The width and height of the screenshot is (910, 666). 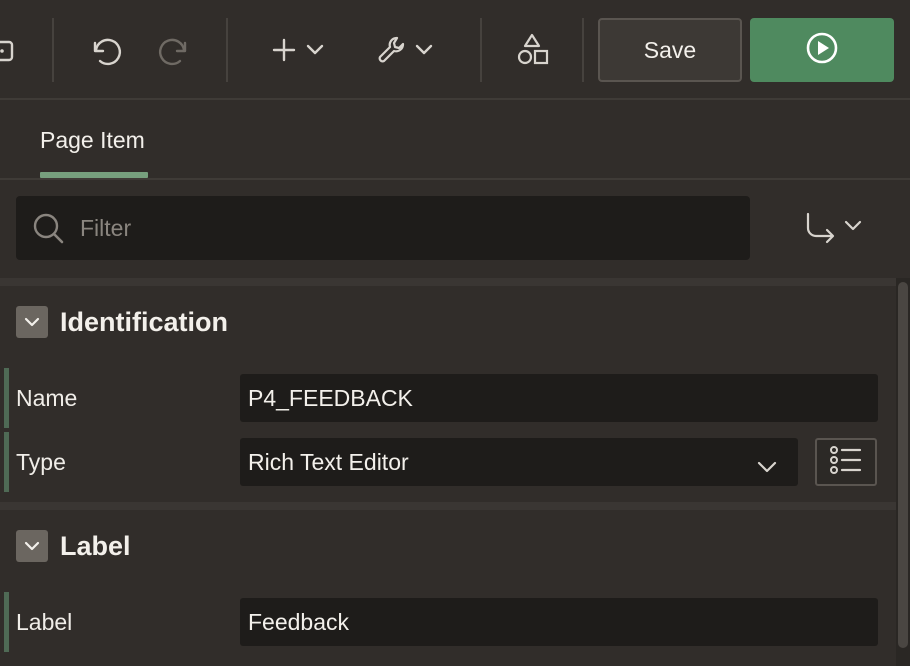 I want to click on property-label: Name, so click(x=47, y=397).